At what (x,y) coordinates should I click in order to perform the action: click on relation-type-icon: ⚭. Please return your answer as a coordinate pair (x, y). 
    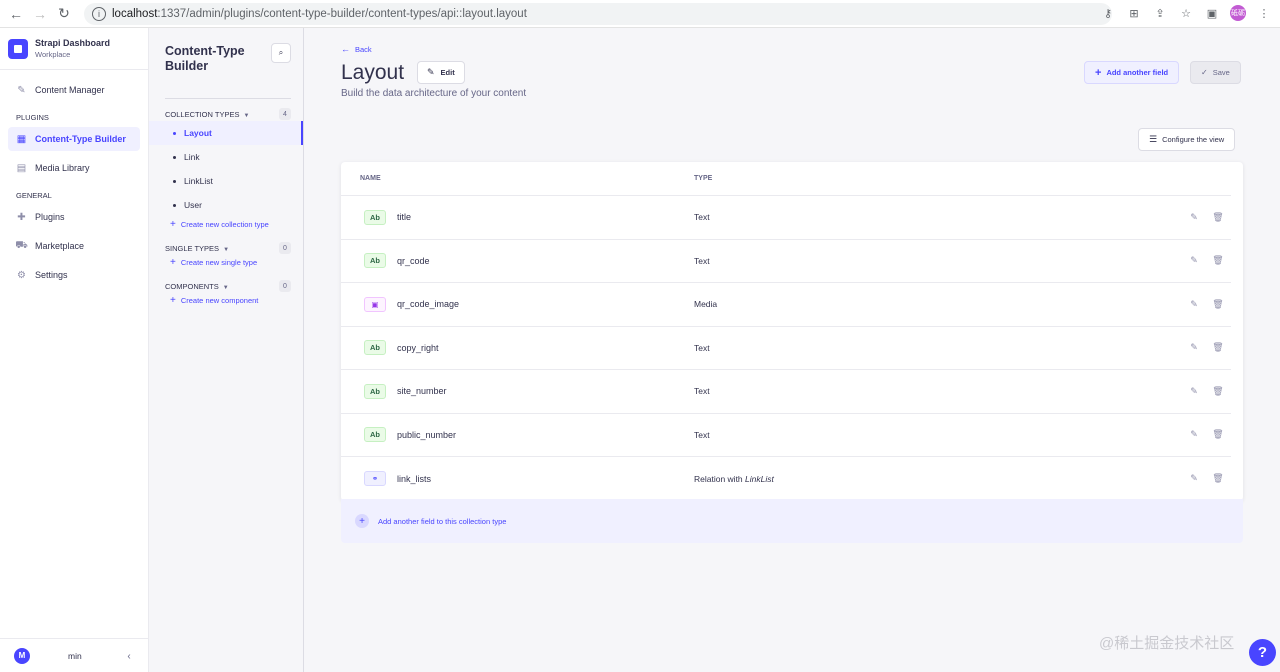
    Looking at the image, I should click on (375, 479).